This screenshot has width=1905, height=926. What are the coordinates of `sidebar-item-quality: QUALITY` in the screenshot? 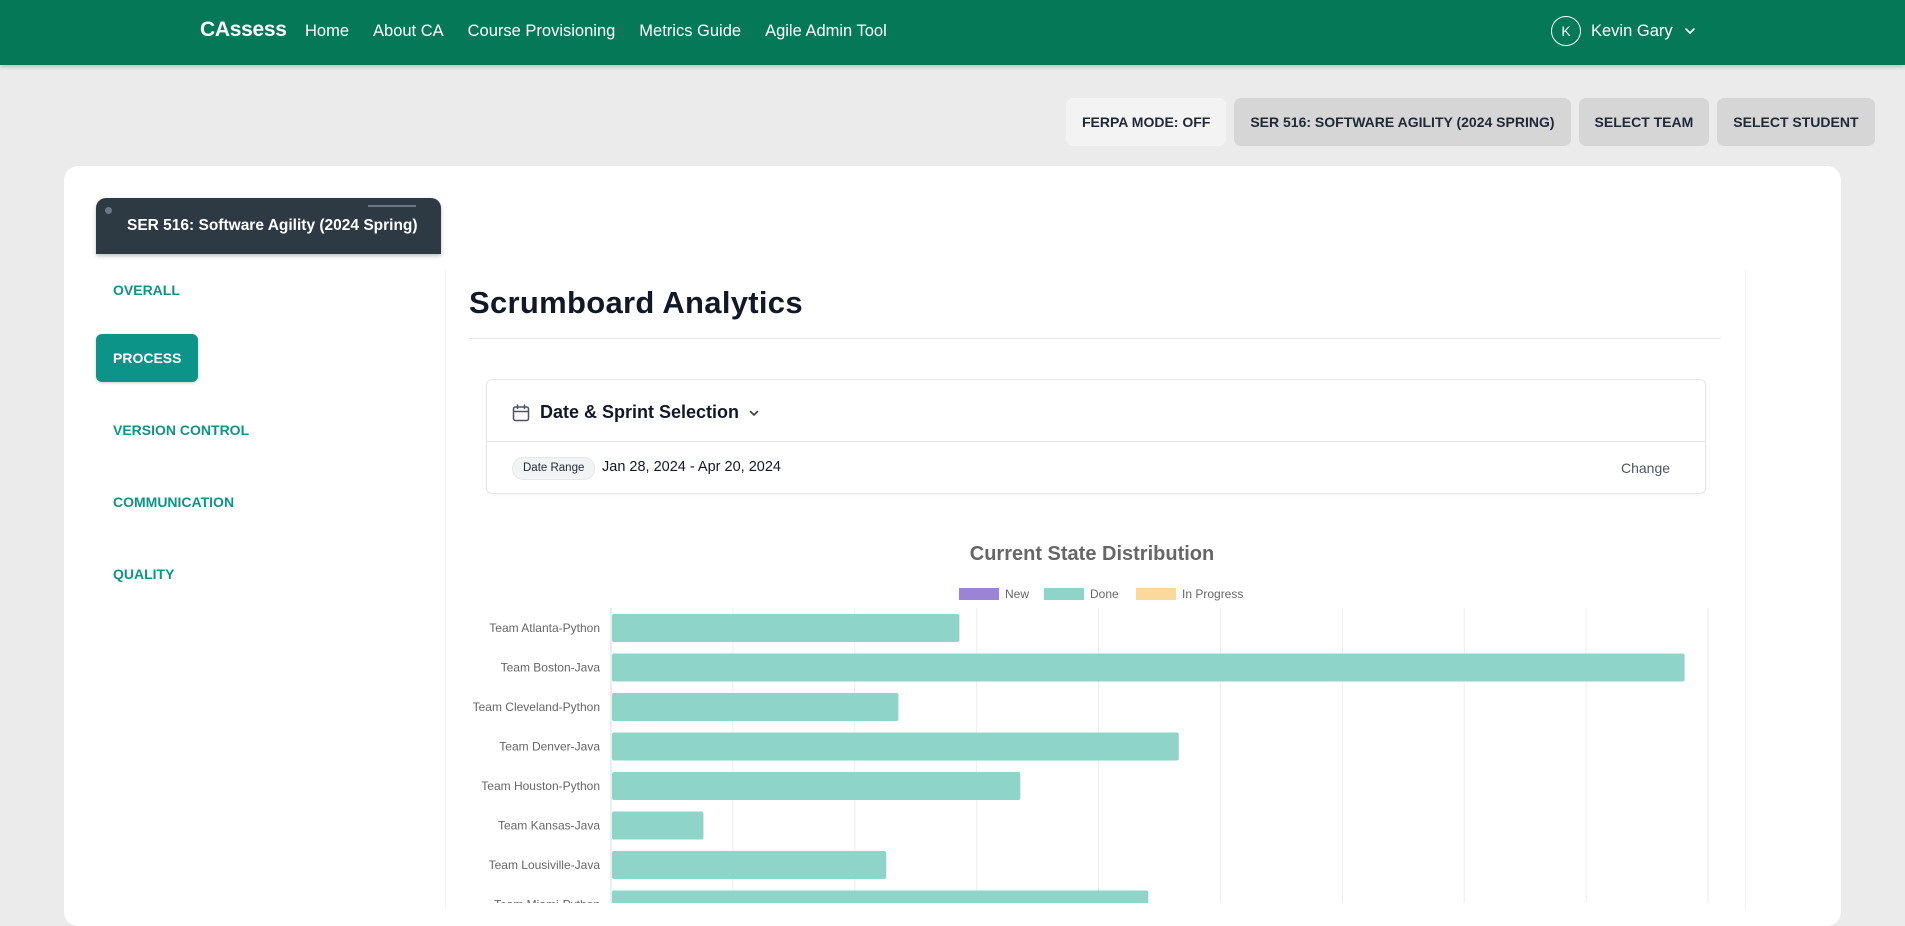 It's located at (143, 574).